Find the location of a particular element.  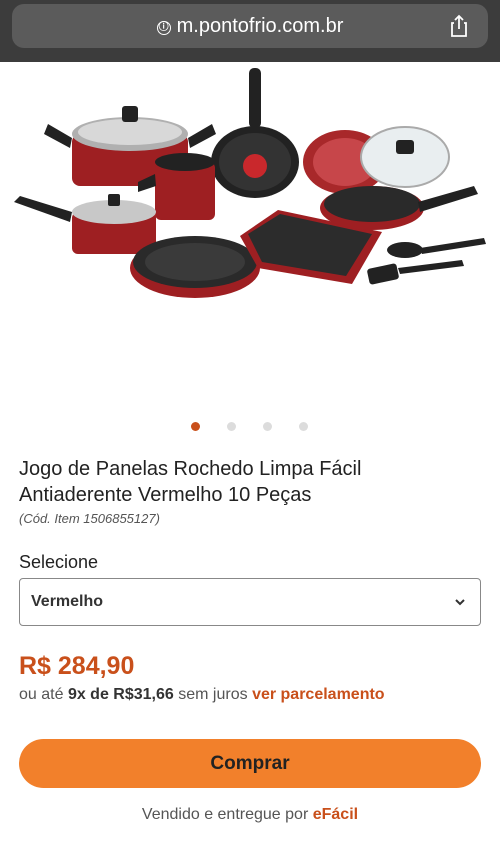

selected-color: Vermelho is located at coordinates (67, 601).